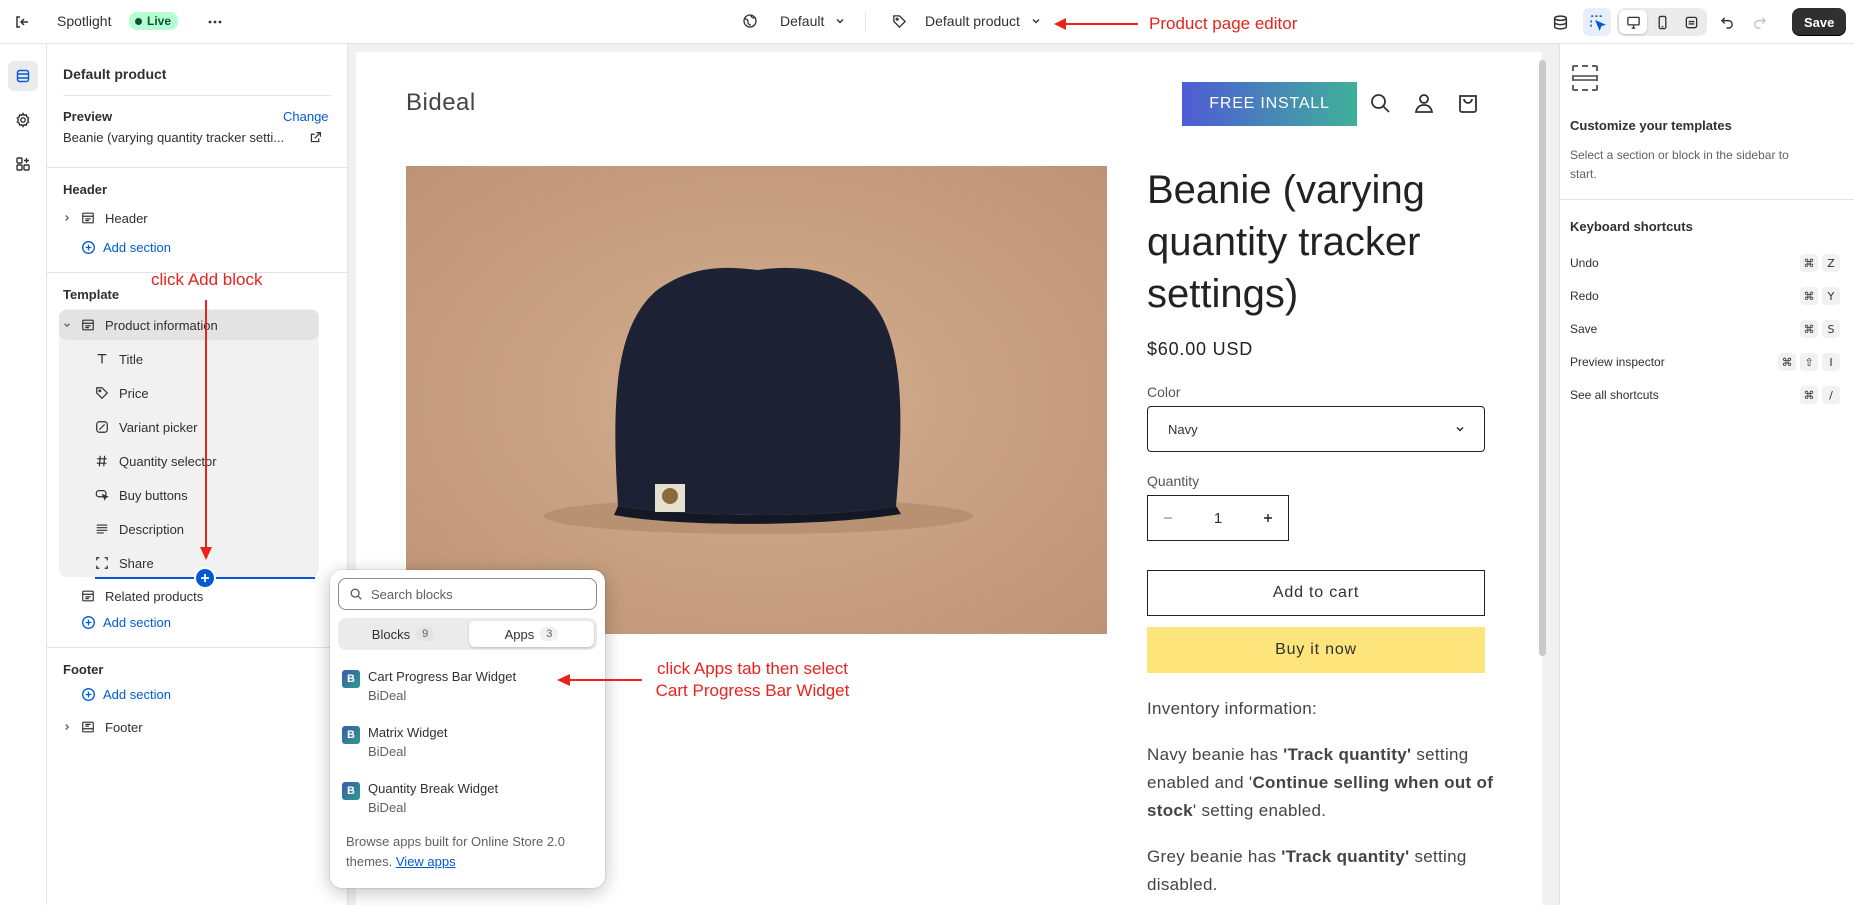 Image resolution: width=1854 pixels, height=905 pixels. What do you see at coordinates (471, 594) in the screenshot?
I see `search-blocks-input` at bounding box center [471, 594].